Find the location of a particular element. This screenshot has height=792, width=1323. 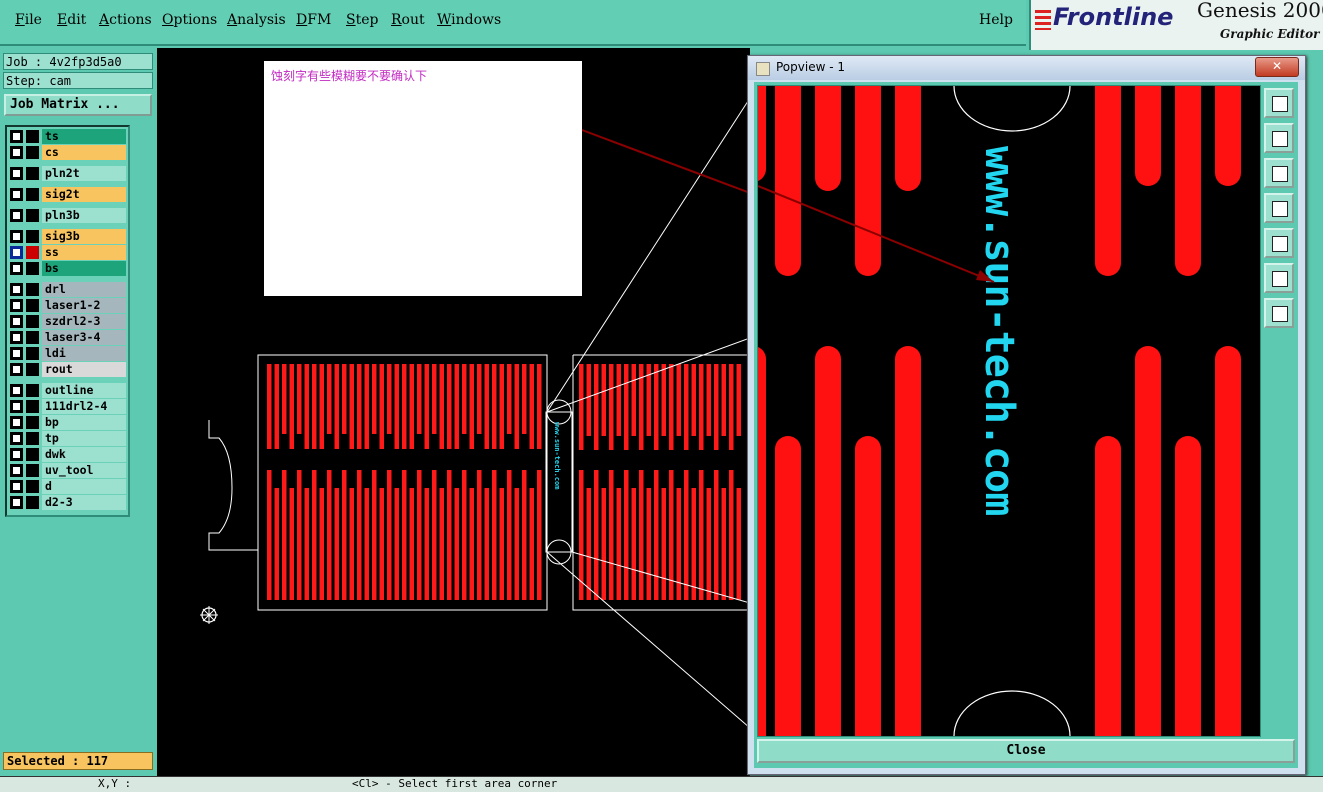

layer-row-dwk: dwk is located at coordinates (67, 454).